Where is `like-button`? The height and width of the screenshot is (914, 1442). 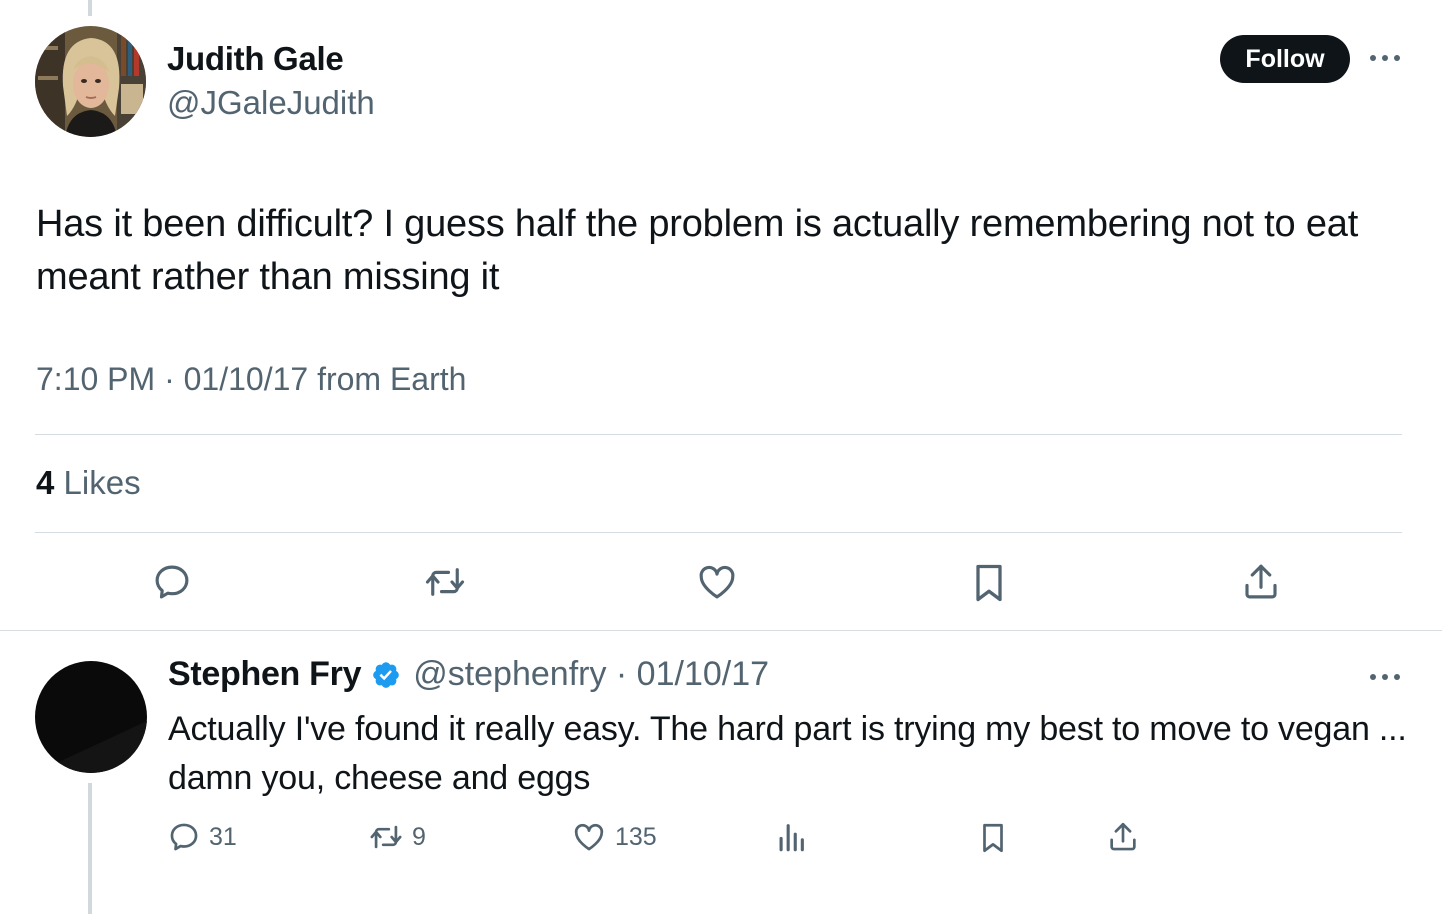
like-button is located at coordinates (717, 582).